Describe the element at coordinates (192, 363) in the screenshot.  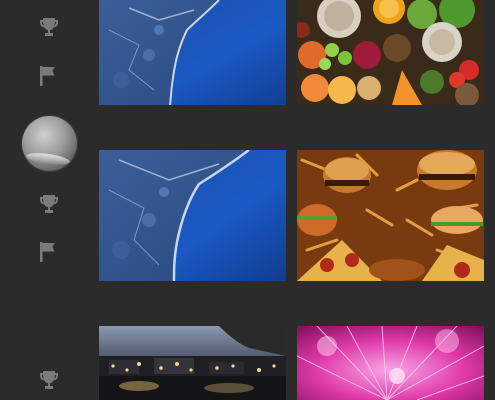
I see `city-night-photo` at that location.